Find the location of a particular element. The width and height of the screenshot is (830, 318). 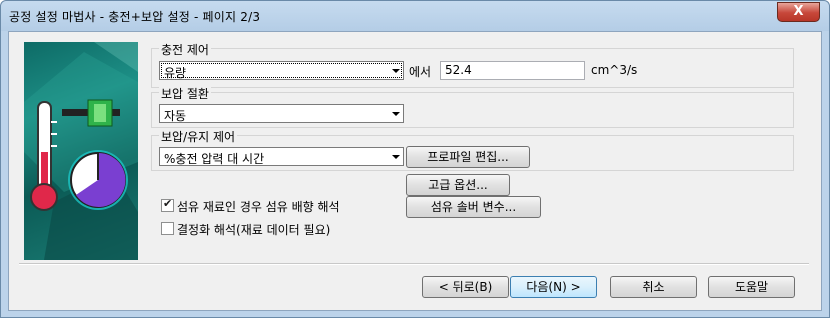

fiber-orientation-checkbox: ✔ is located at coordinates (167, 204).